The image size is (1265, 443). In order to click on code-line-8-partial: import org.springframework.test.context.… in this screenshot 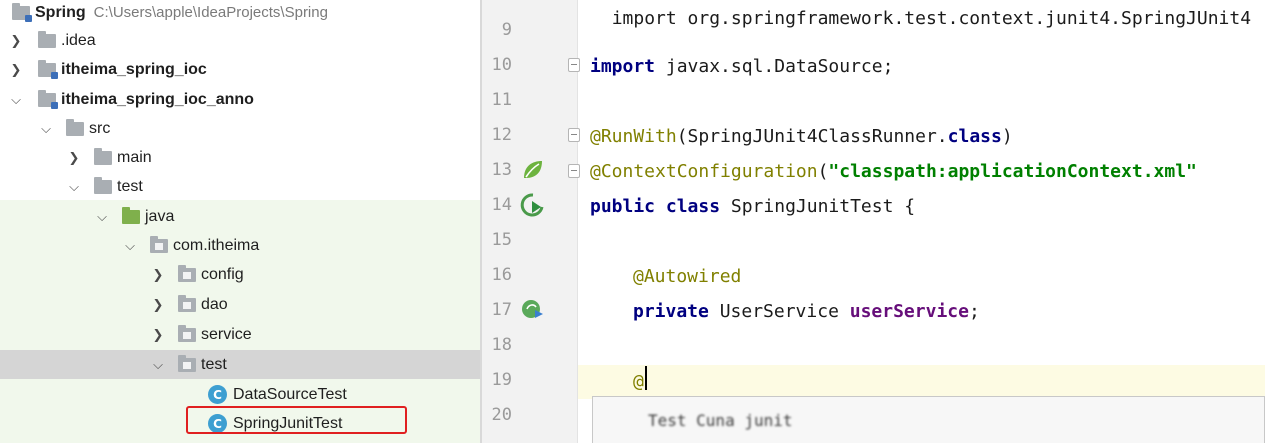, I will do `click(931, 18)`.